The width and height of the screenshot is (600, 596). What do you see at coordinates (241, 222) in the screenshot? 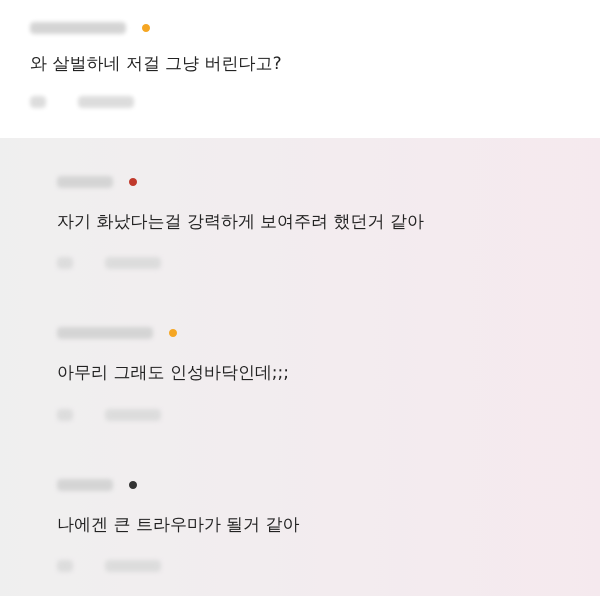
I see `reply-text: 자기 화났다는걸 강력하게 보여주려 했던거 같아` at bounding box center [241, 222].